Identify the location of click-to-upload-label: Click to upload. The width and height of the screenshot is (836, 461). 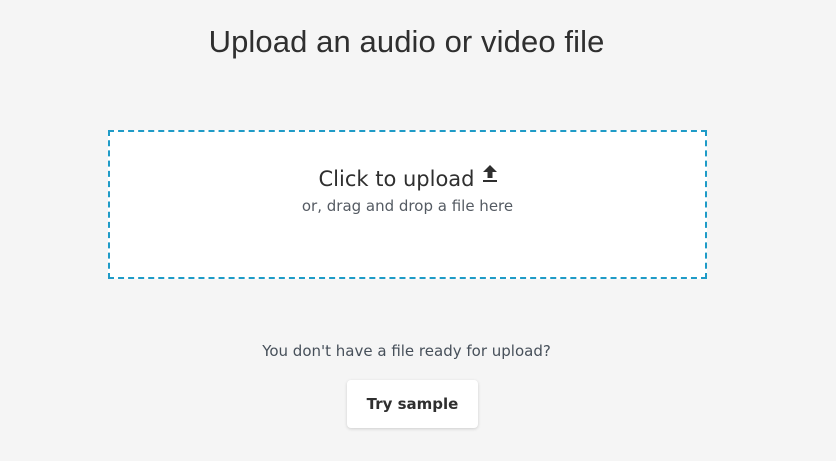
(396, 179).